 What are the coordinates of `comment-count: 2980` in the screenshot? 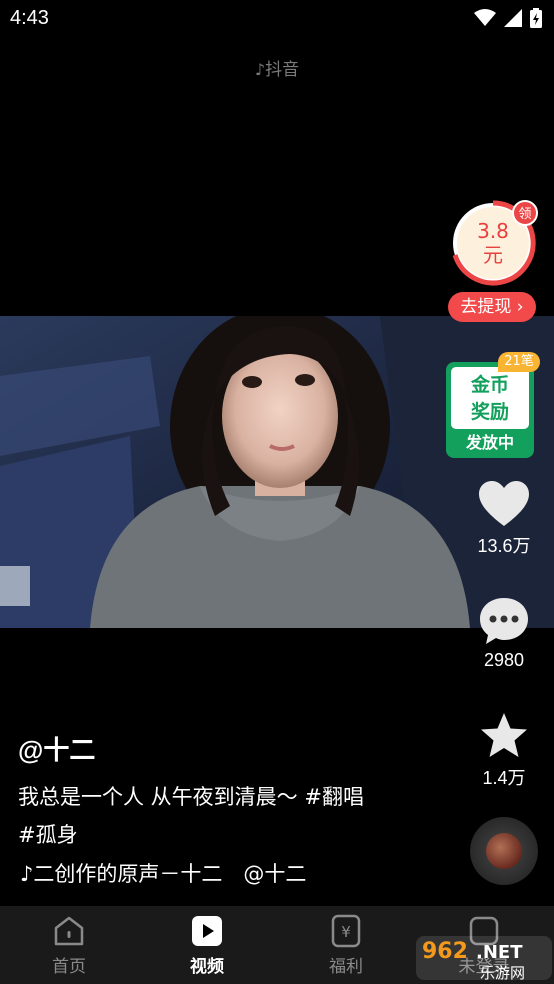 It's located at (504, 660).